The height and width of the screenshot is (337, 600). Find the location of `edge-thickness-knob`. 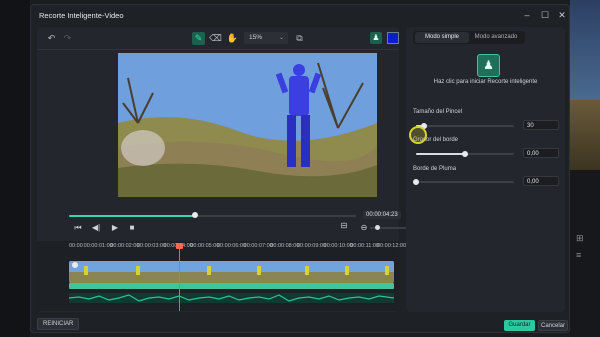

edge-thickness-knob is located at coordinates (465, 154).